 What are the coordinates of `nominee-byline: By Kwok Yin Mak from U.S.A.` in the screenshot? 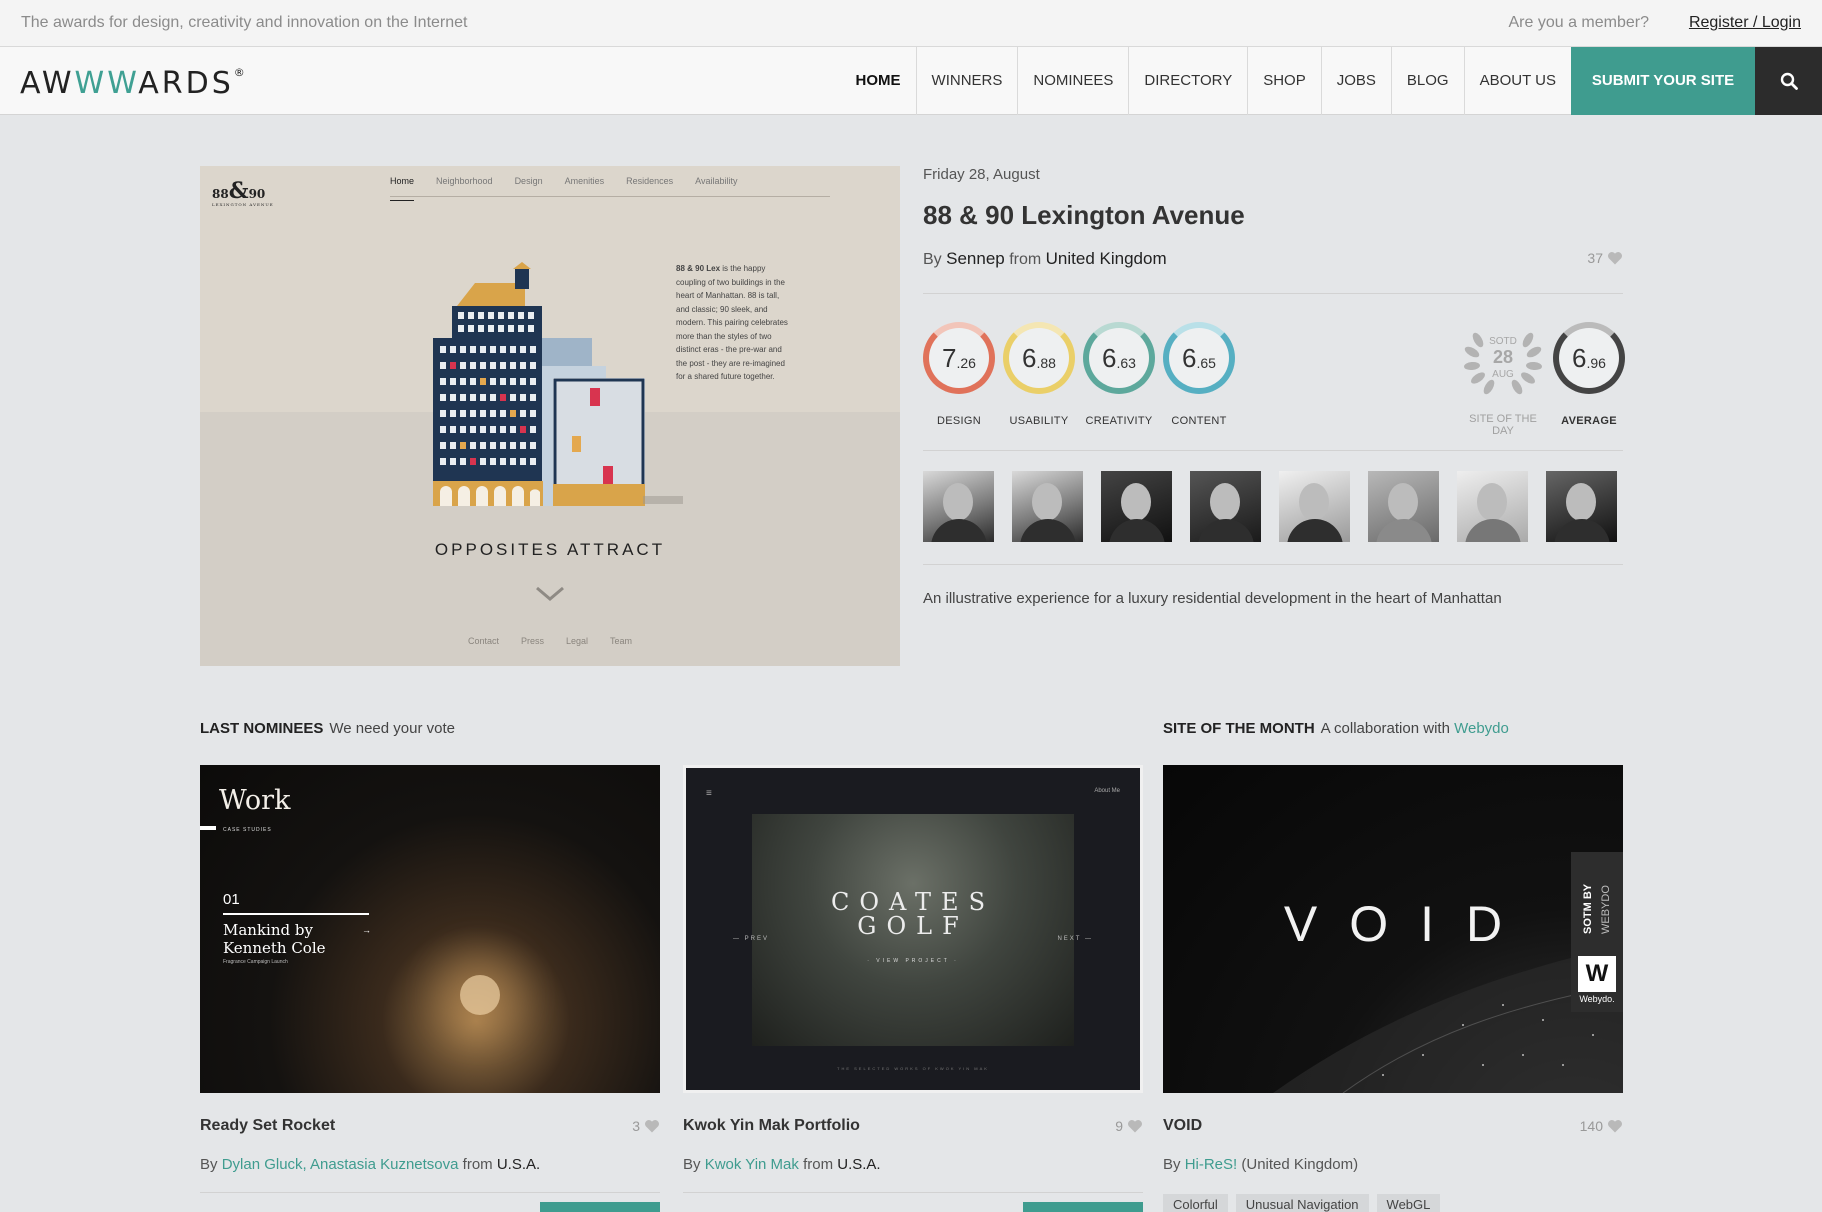 It's located at (782, 1164).